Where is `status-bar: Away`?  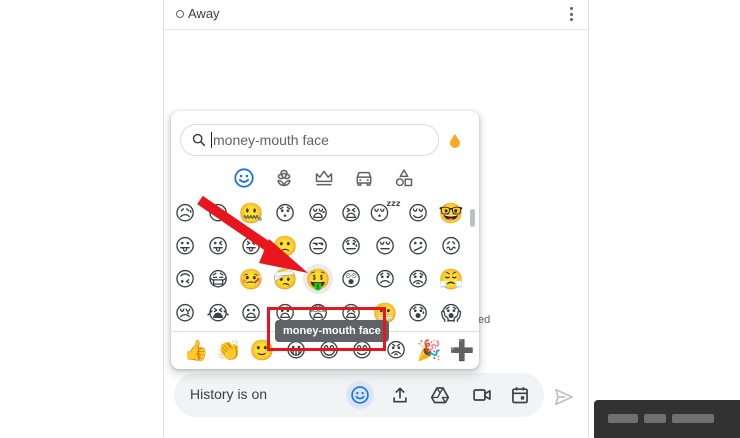 status-bar: Away is located at coordinates (376, 15).